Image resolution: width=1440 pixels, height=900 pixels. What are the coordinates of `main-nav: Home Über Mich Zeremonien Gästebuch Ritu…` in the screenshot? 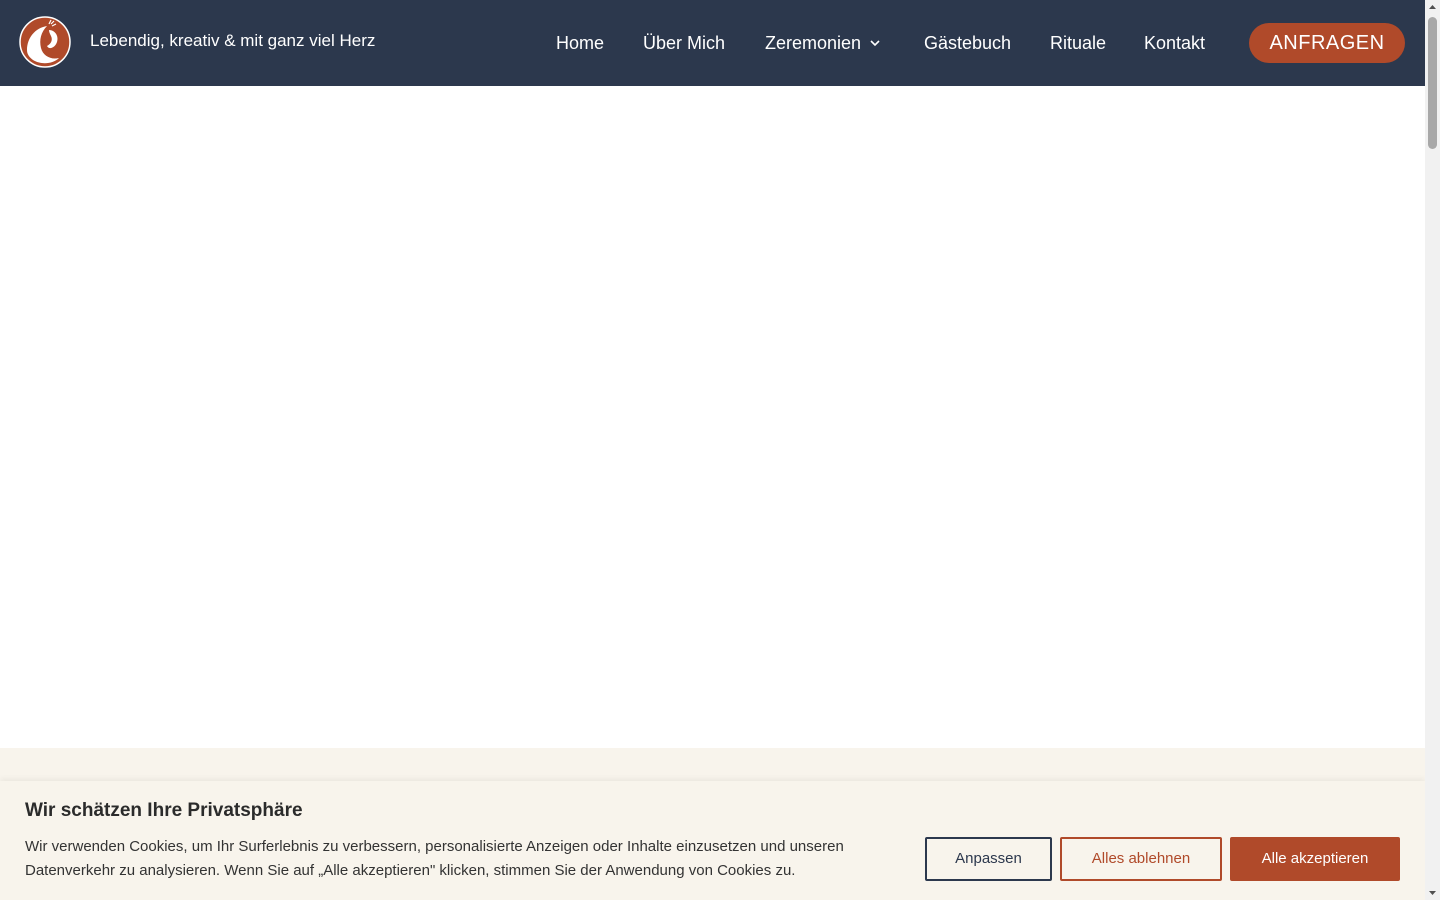 It's located at (712, 43).